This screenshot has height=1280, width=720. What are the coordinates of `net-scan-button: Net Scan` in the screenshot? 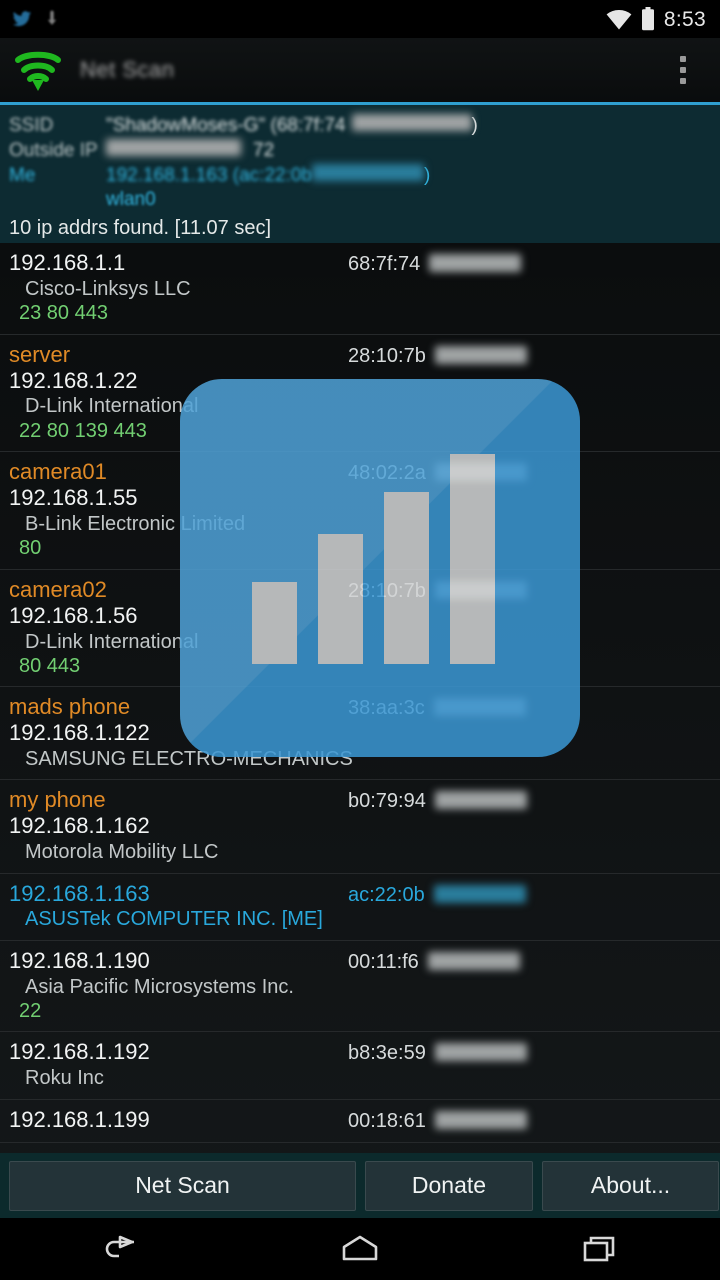 It's located at (182, 1185).